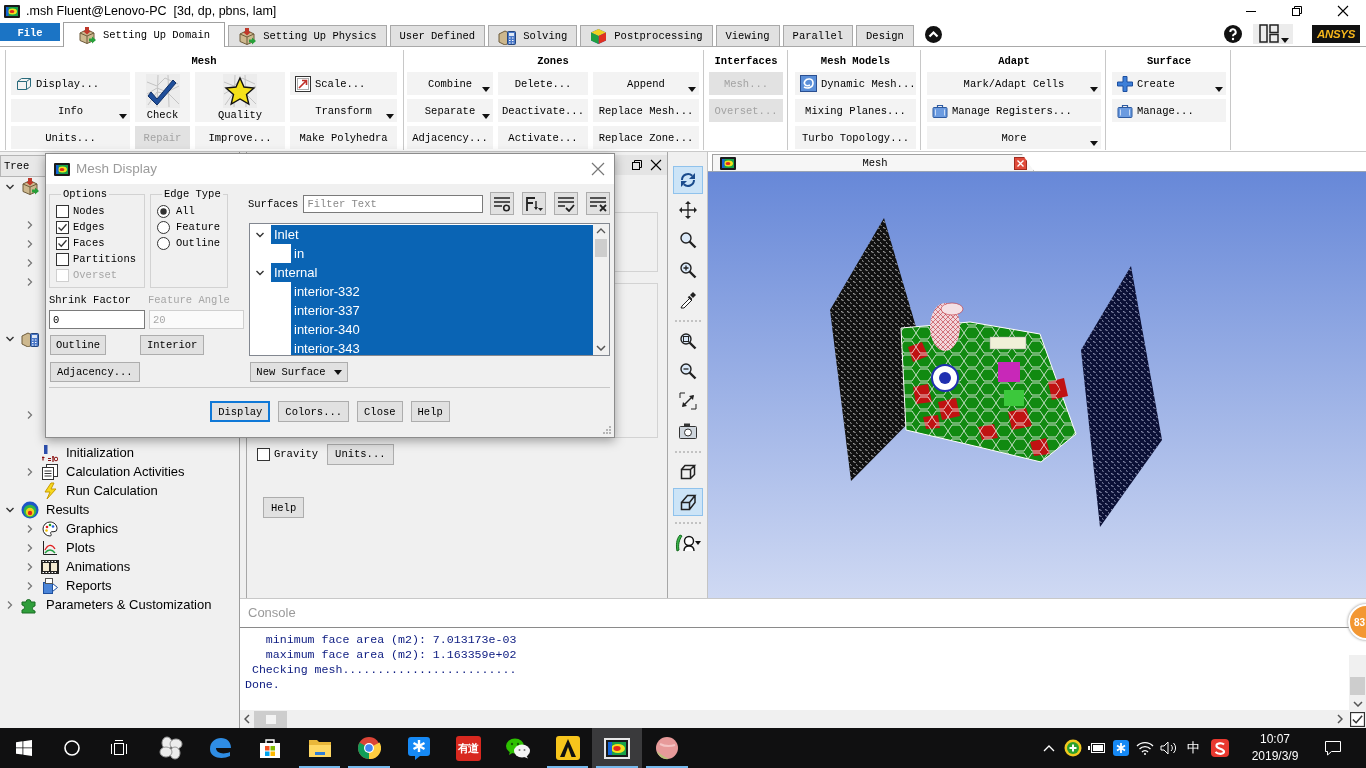  What do you see at coordinates (818, 35) in the screenshot?
I see `ribbon-tab: Parallel` at bounding box center [818, 35].